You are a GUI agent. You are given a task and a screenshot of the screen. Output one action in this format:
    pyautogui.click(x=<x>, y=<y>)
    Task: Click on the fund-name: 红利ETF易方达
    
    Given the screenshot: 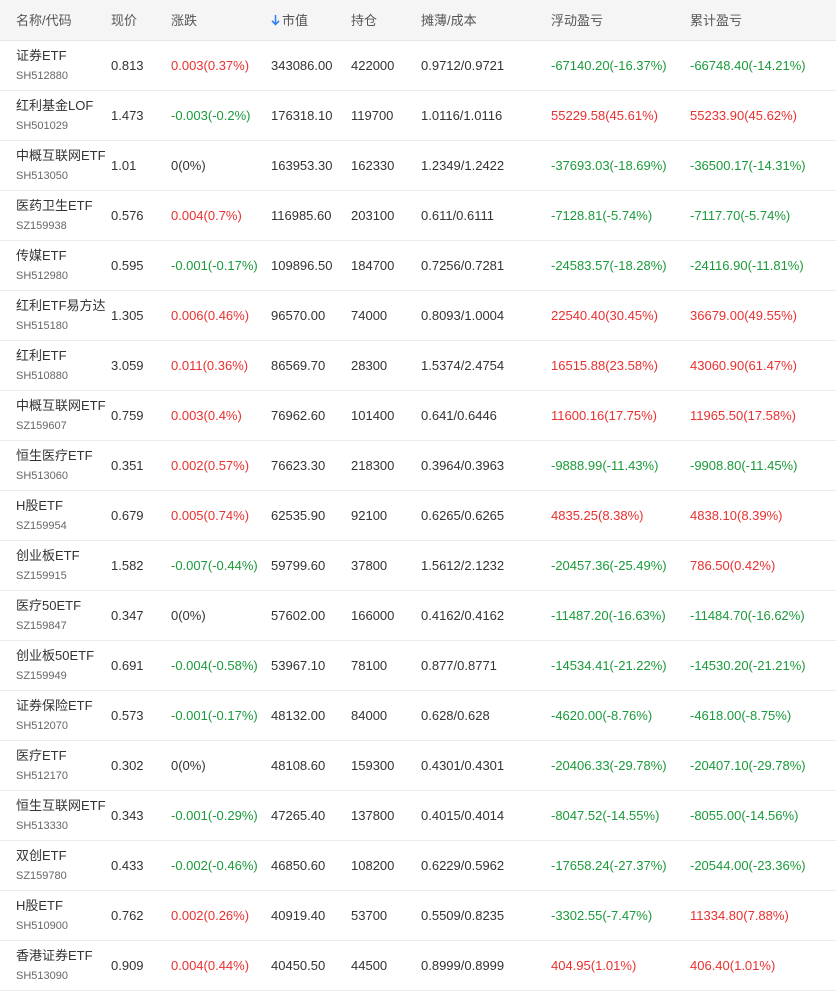 What is the action you would take?
    pyautogui.click(x=63, y=306)
    